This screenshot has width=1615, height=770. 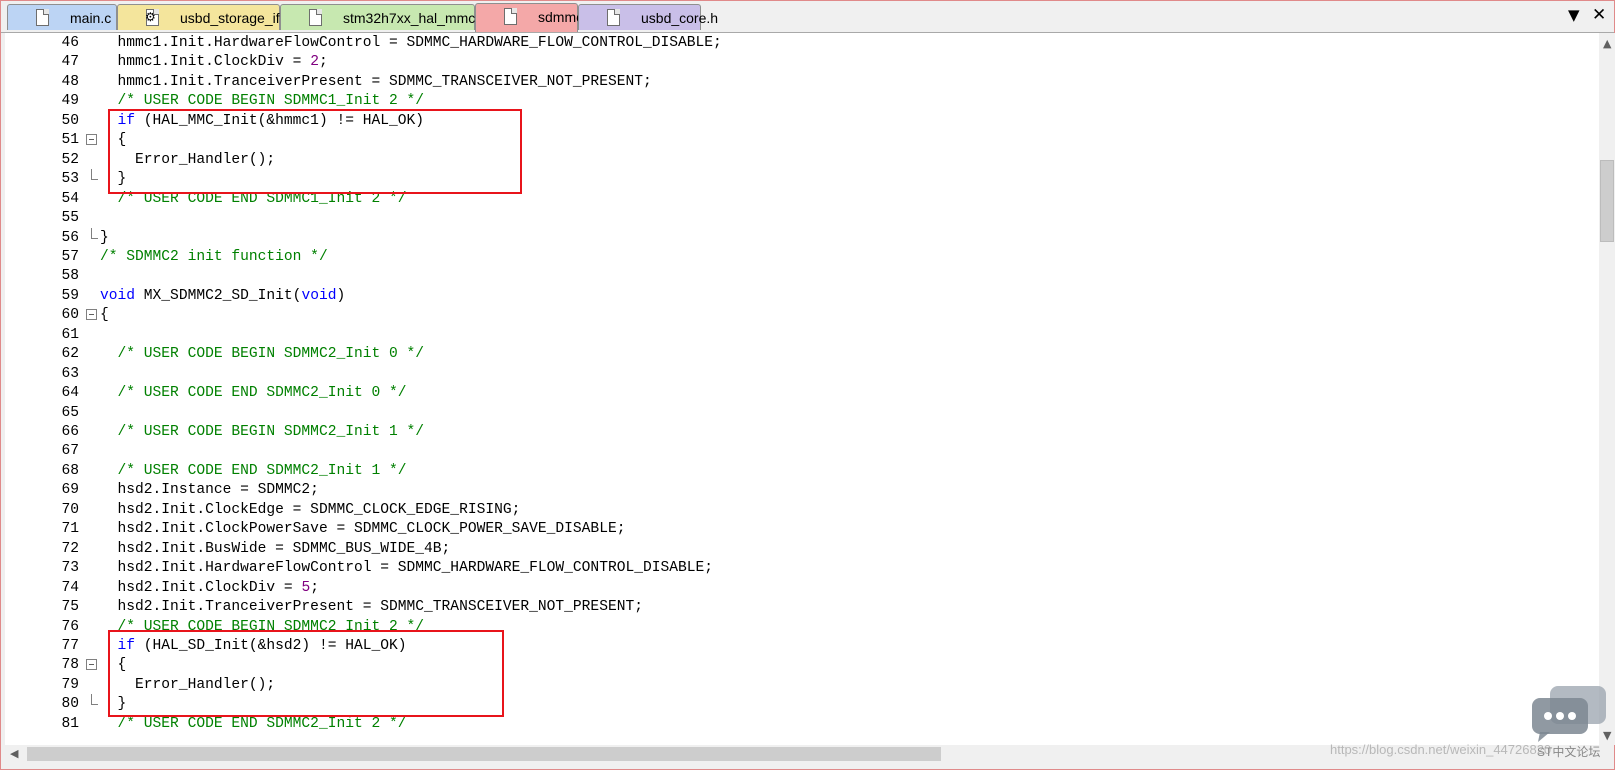 I want to click on code-text: void MX_SDMMC2_SD_Init(void), so click(x=223, y=295).